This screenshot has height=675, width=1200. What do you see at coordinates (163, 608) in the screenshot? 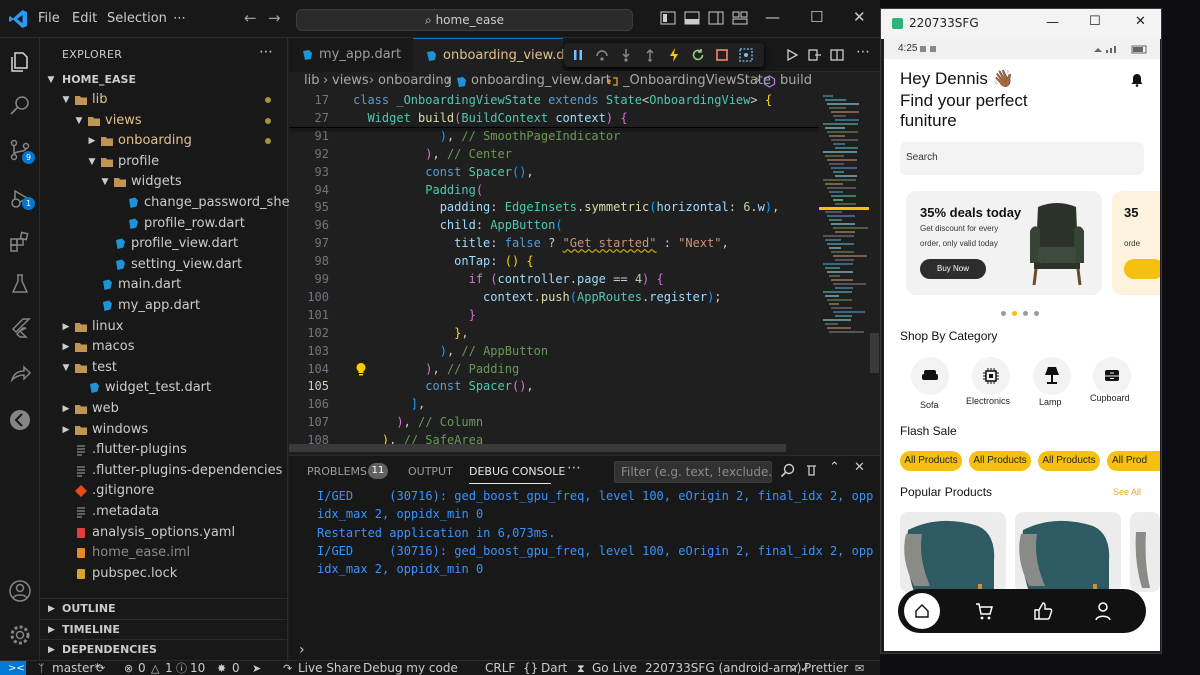
I see `section-outline: ▶ OUTLINE` at bounding box center [163, 608].